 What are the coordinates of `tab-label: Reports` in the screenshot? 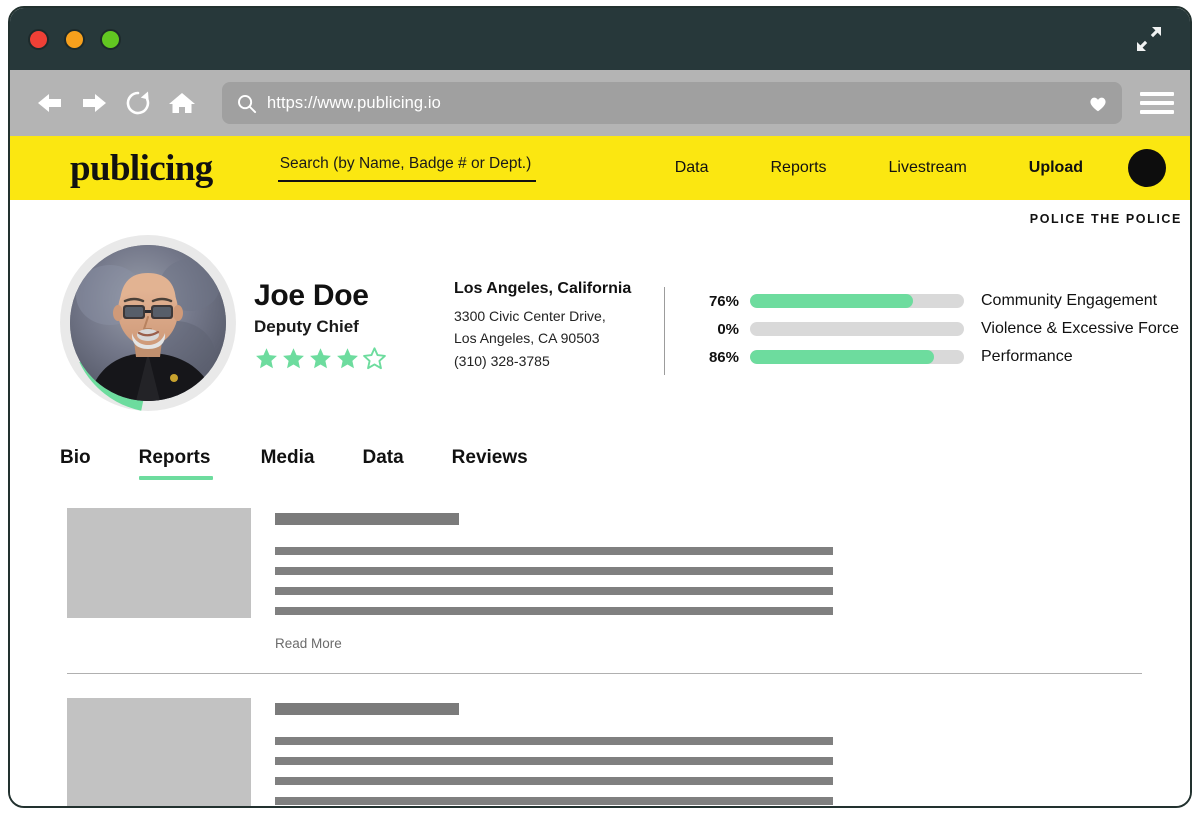 It's located at (174, 457).